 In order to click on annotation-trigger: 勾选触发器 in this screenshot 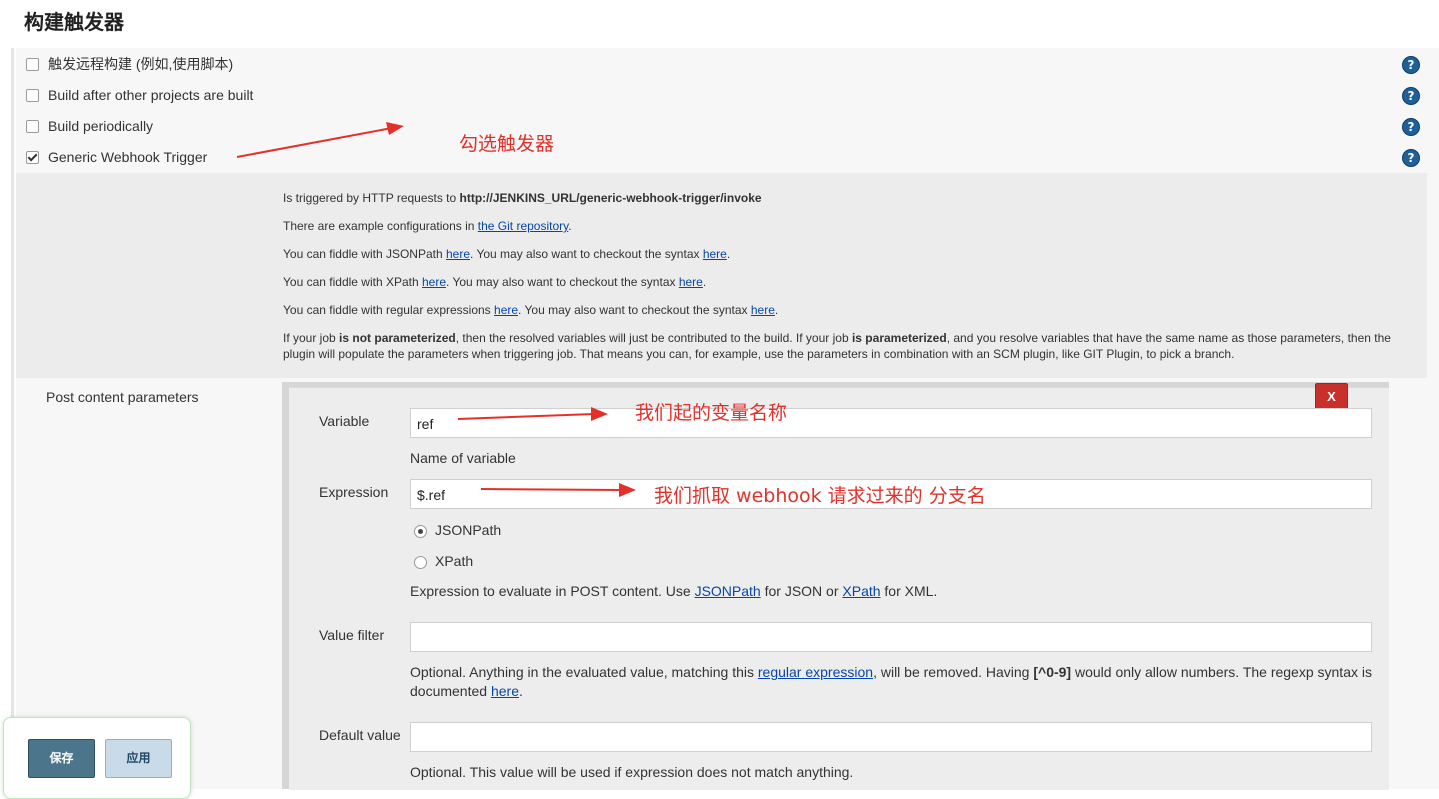, I will do `click(507, 144)`.